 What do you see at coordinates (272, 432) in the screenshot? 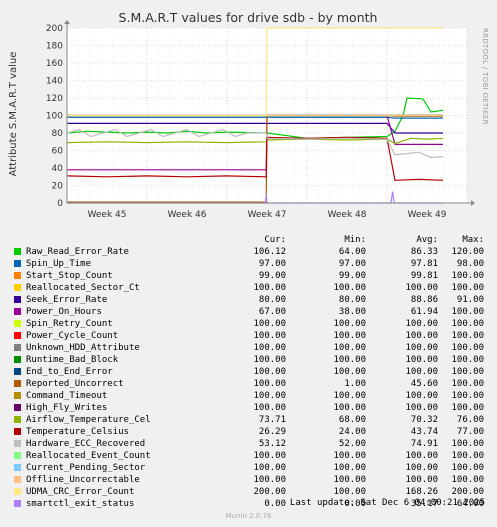
I see `legend-cur-value: 26.29` at bounding box center [272, 432].